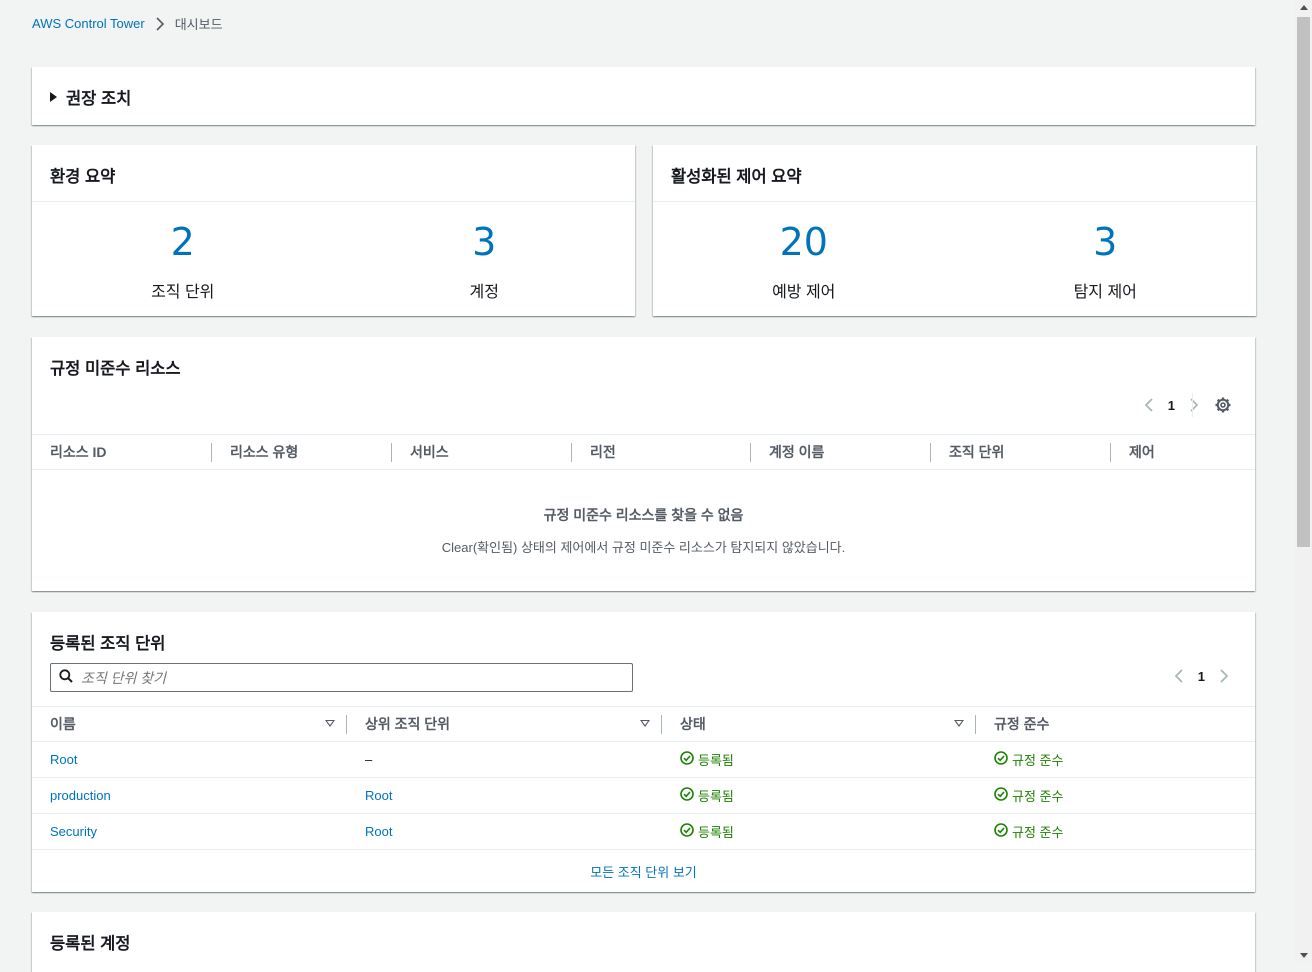 The height and width of the screenshot is (972, 1312). I want to click on ou-name-link: Root, so click(63, 759).